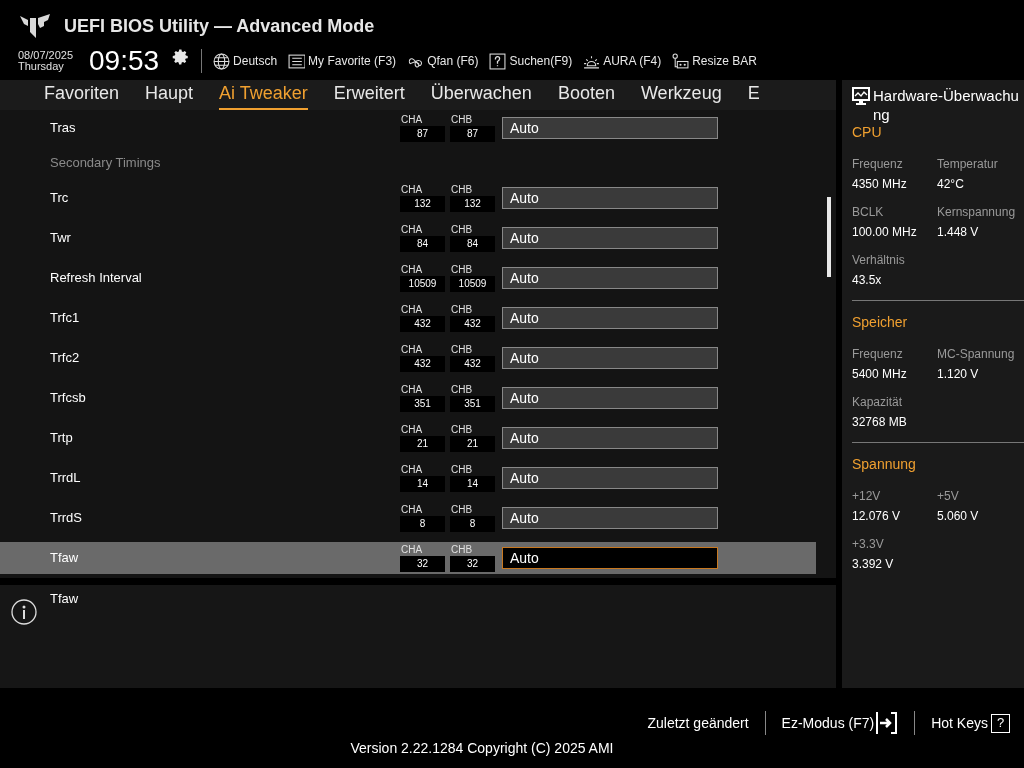 Image resolution: width=1024 pixels, height=768 pixels. I want to click on setting-label: Tras, so click(63, 128).